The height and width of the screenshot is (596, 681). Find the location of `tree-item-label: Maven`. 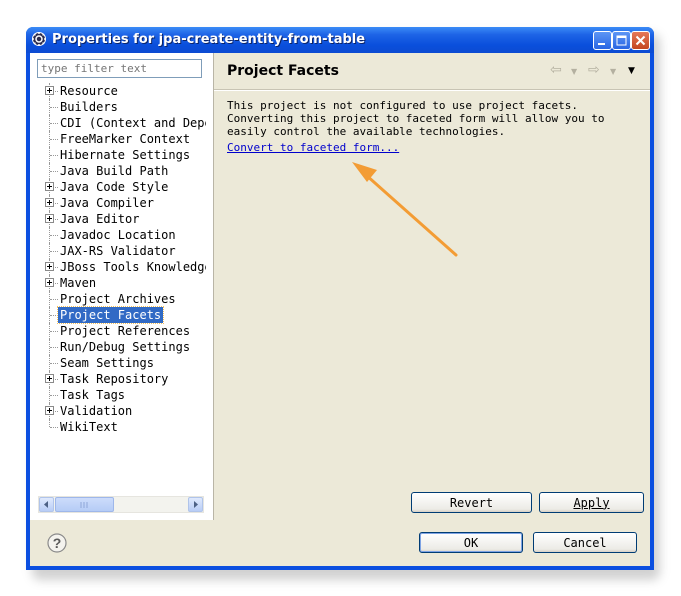

tree-item-label: Maven is located at coordinates (78, 283).